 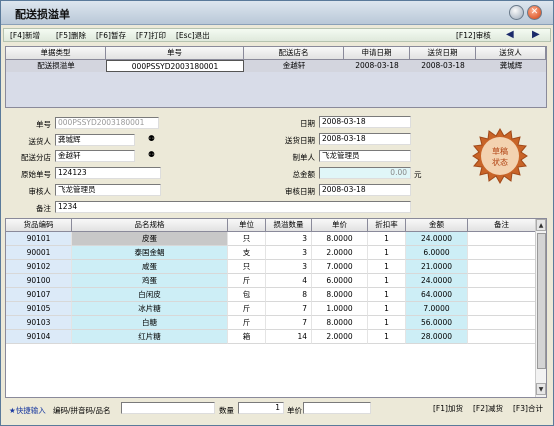 I want to click on review-button: [F12]审核, so click(x=473, y=35).